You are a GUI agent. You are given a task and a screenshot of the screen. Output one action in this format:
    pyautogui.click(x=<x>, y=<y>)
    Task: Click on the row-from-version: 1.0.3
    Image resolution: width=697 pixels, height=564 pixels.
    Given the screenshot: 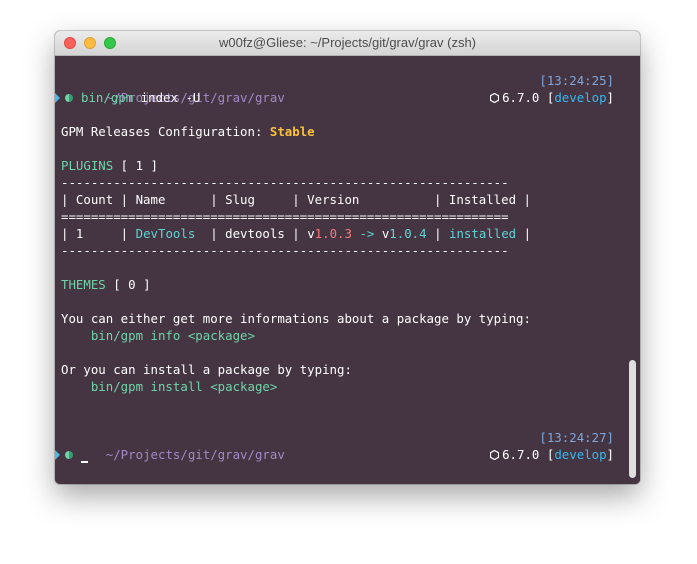 What is the action you would take?
    pyautogui.click(x=333, y=233)
    